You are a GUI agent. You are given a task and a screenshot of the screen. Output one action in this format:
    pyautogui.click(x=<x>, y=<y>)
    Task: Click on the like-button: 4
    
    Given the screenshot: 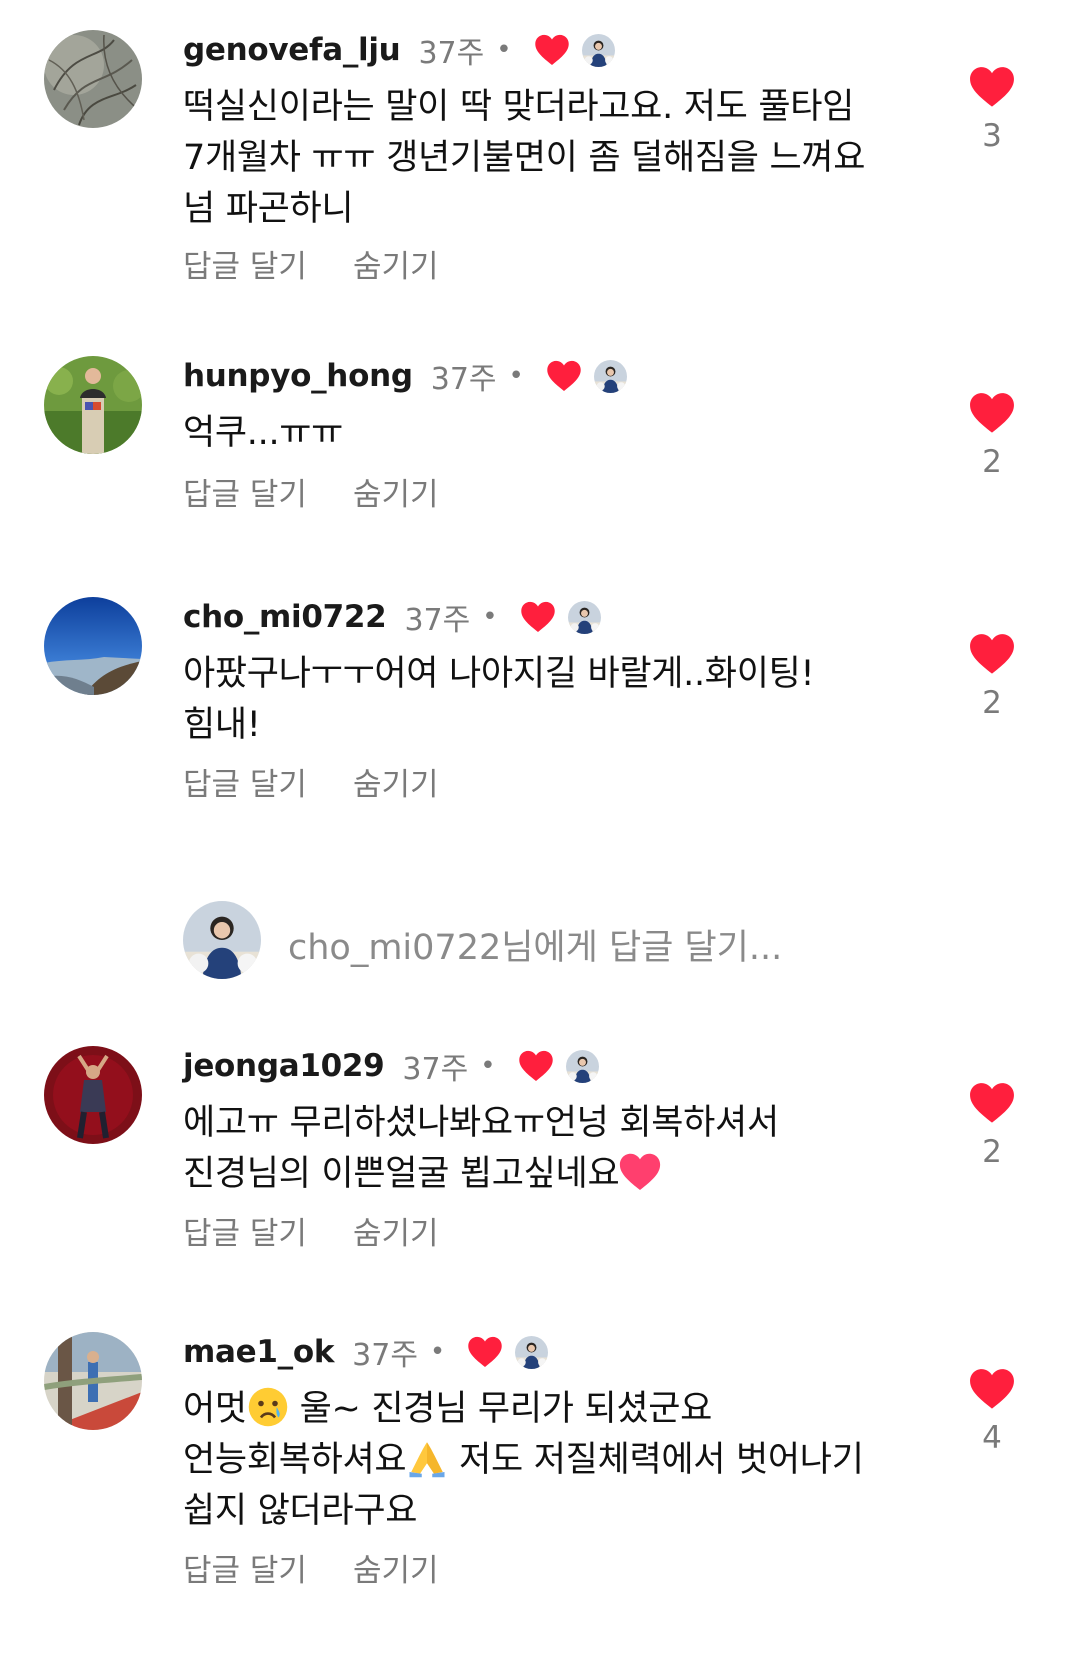 What is the action you would take?
    pyautogui.click(x=992, y=1412)
    